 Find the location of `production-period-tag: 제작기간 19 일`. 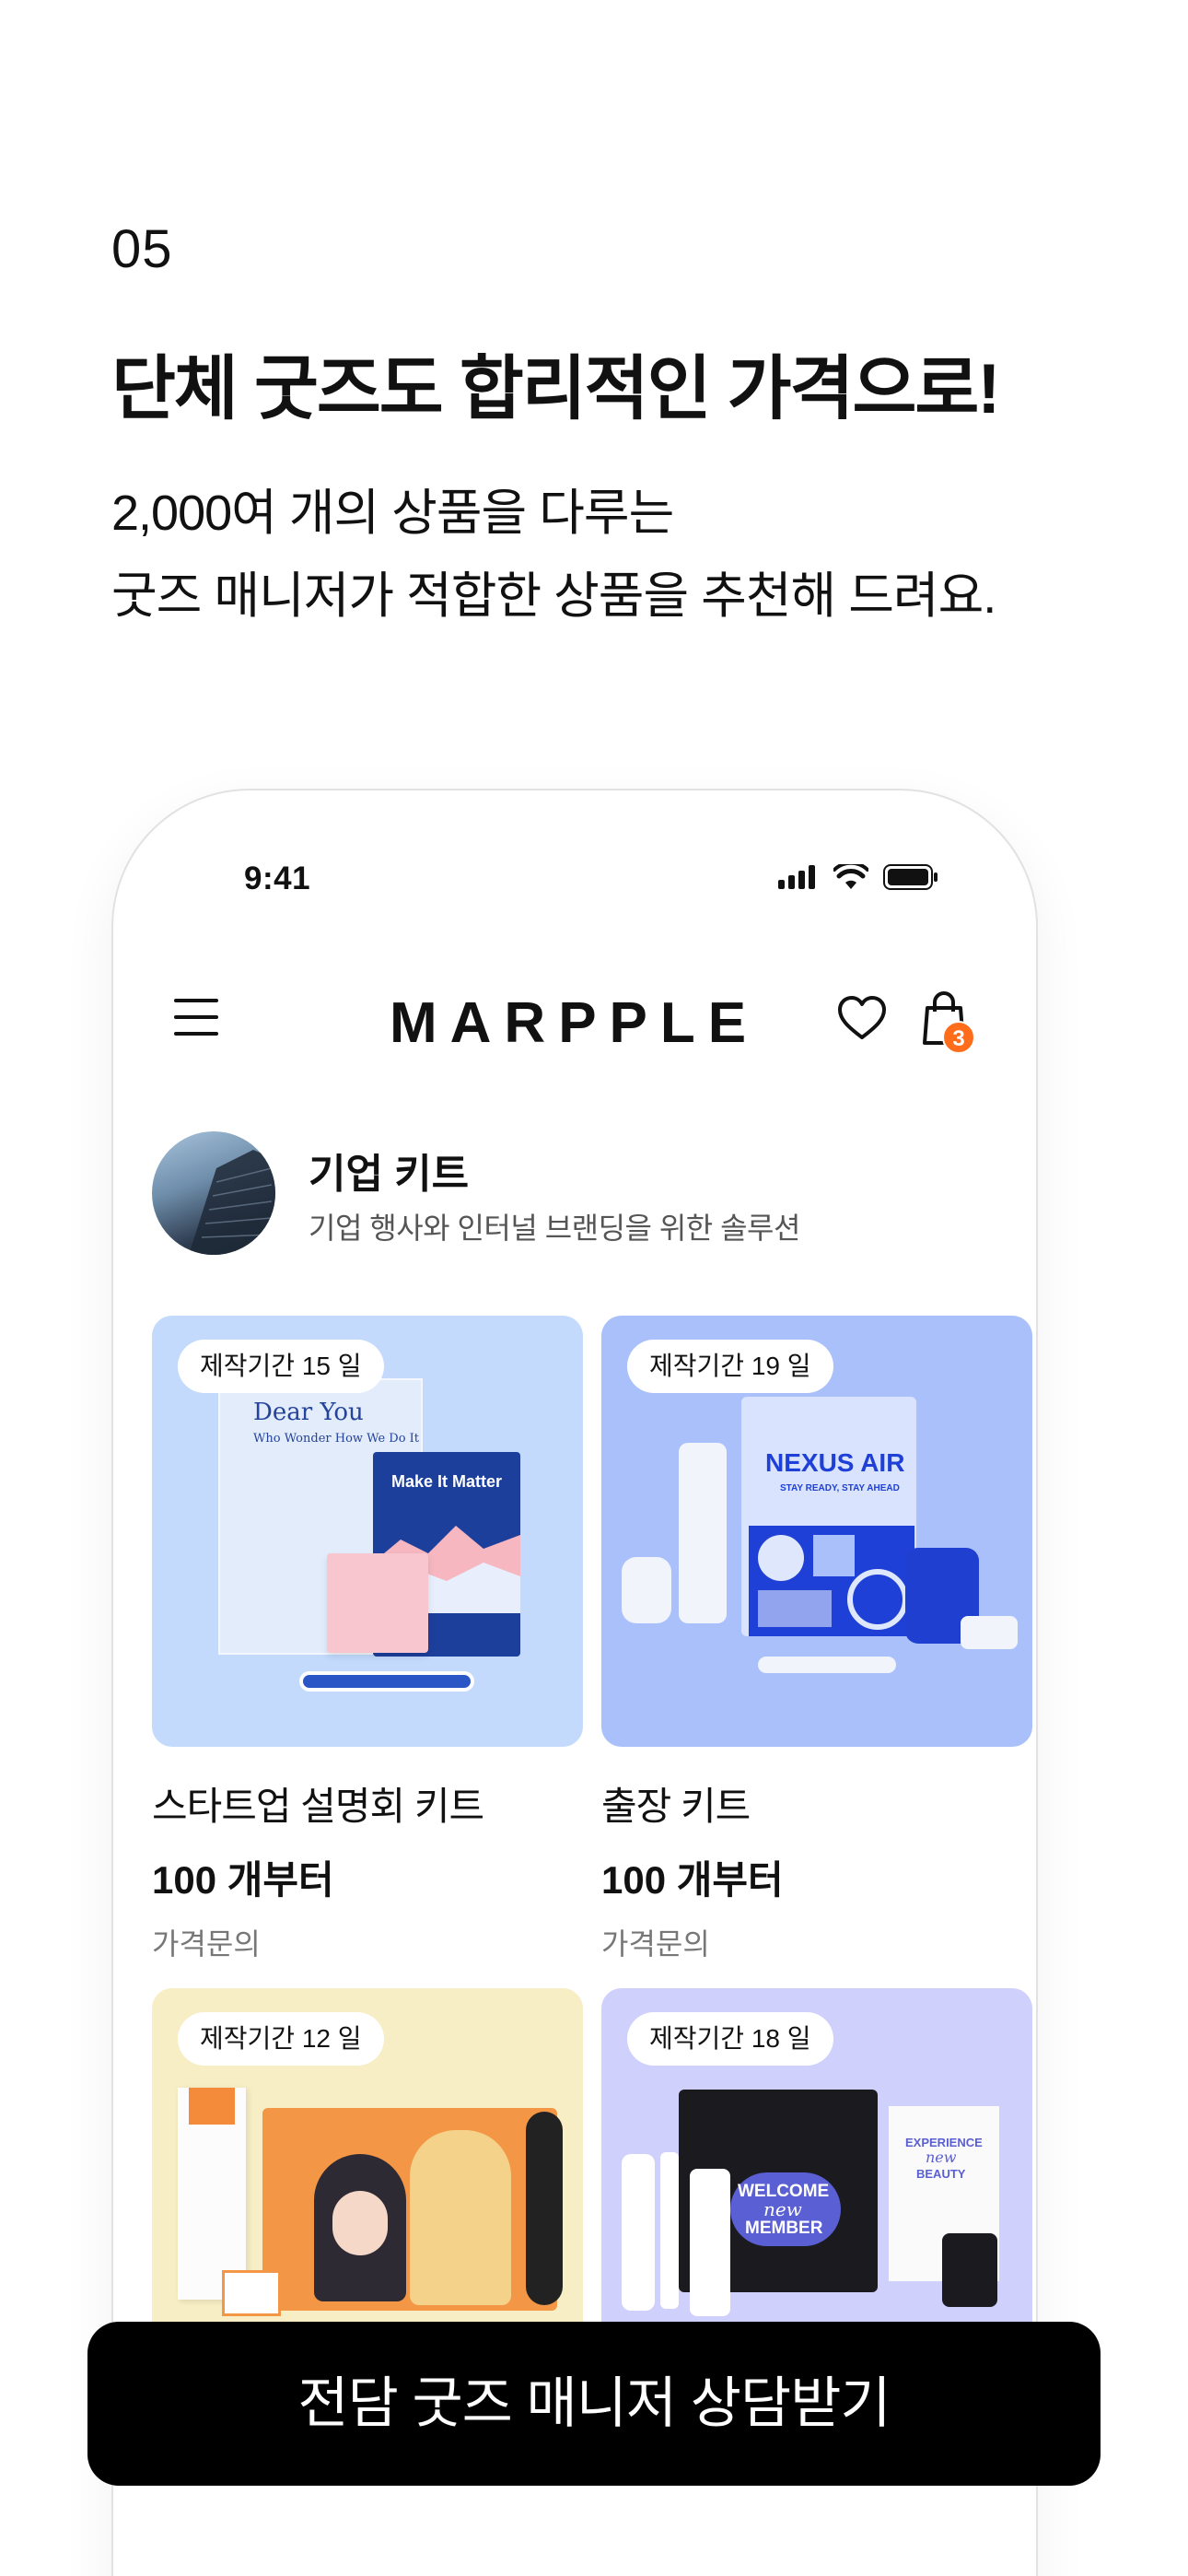

production-period-tag: 제작기간 19 일 is located at coordinates (730, 1366).